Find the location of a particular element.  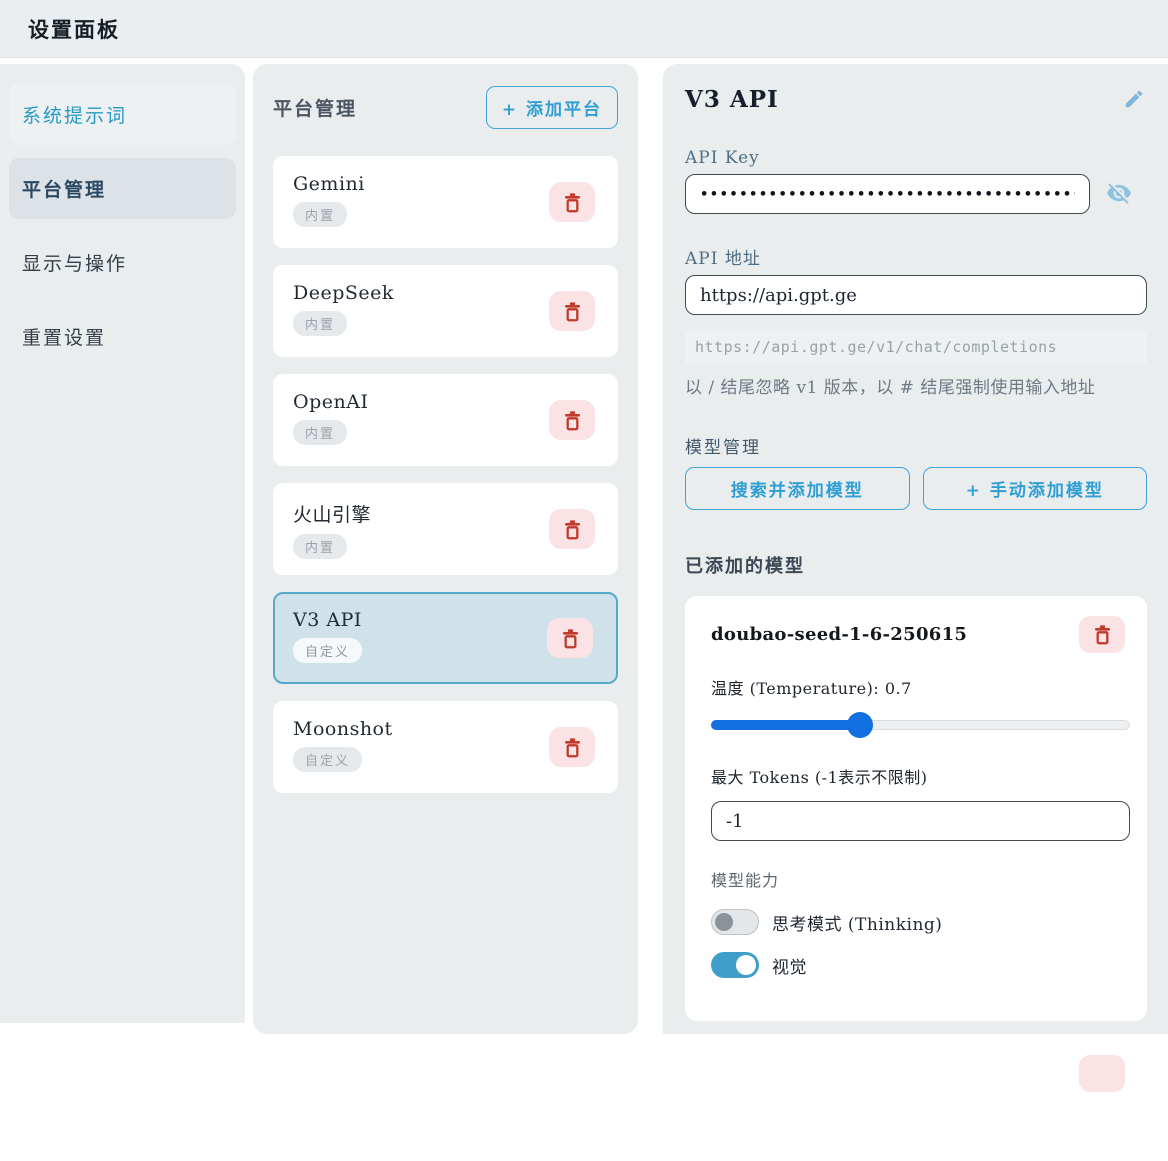

added-models-heading: 已添加的模型 is located at coordinates (745, 567).